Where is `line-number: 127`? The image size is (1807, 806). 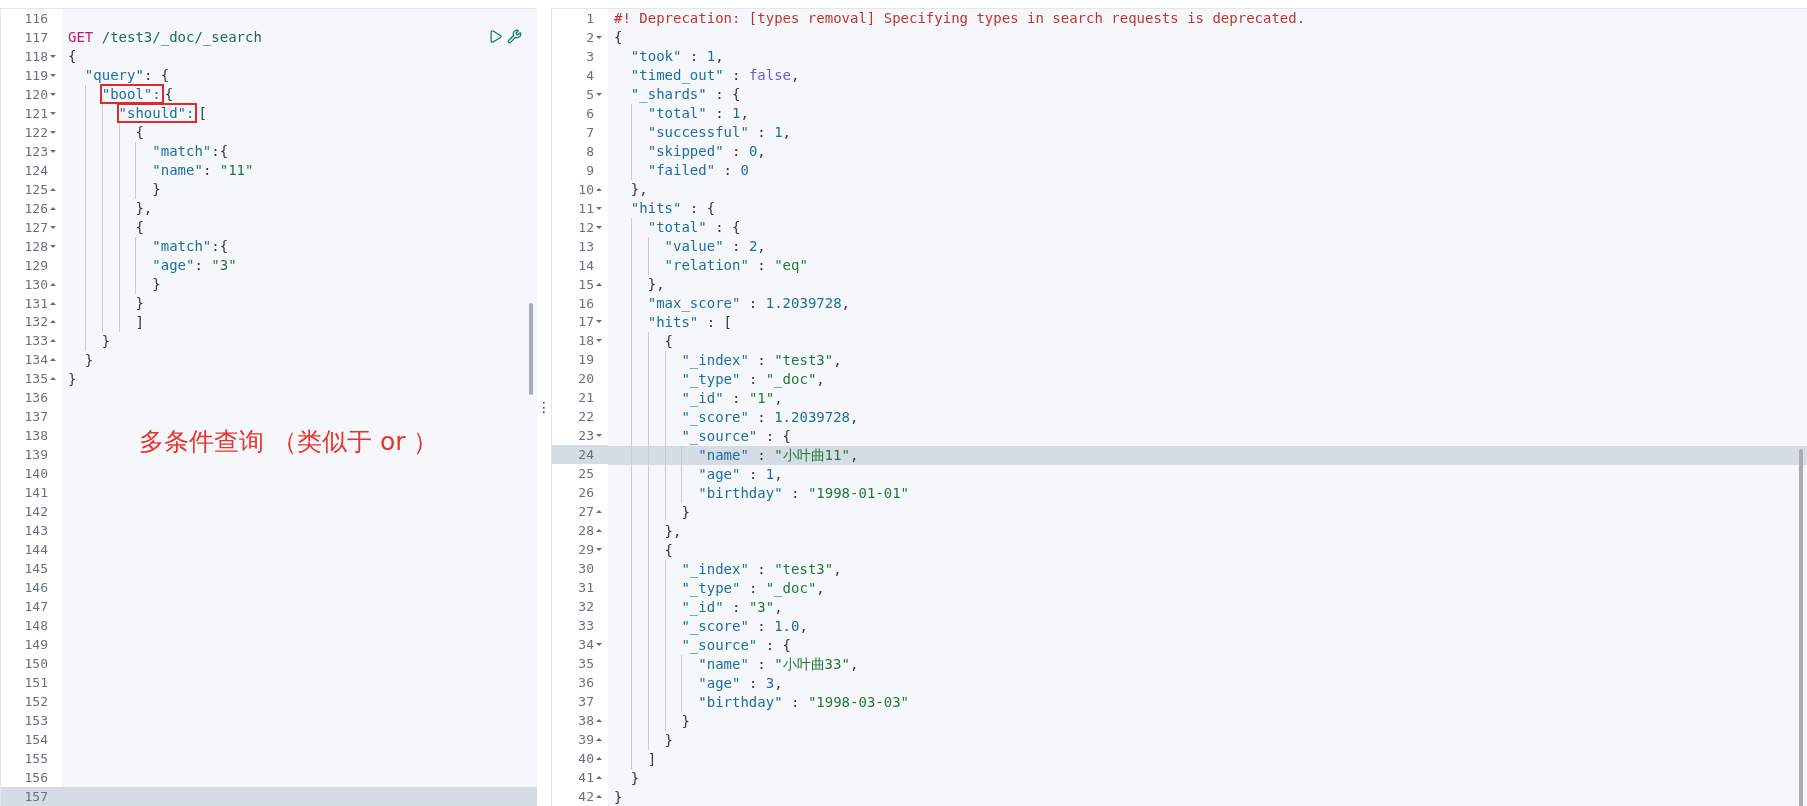 line-number: 127 is located at coordinates (36, 227).